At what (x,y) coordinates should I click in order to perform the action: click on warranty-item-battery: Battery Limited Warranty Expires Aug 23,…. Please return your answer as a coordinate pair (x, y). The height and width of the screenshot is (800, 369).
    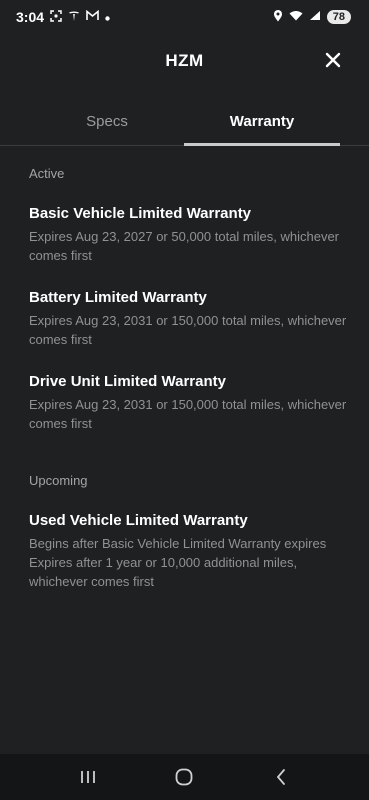
    Looking at the image, I should click on (189, 318).